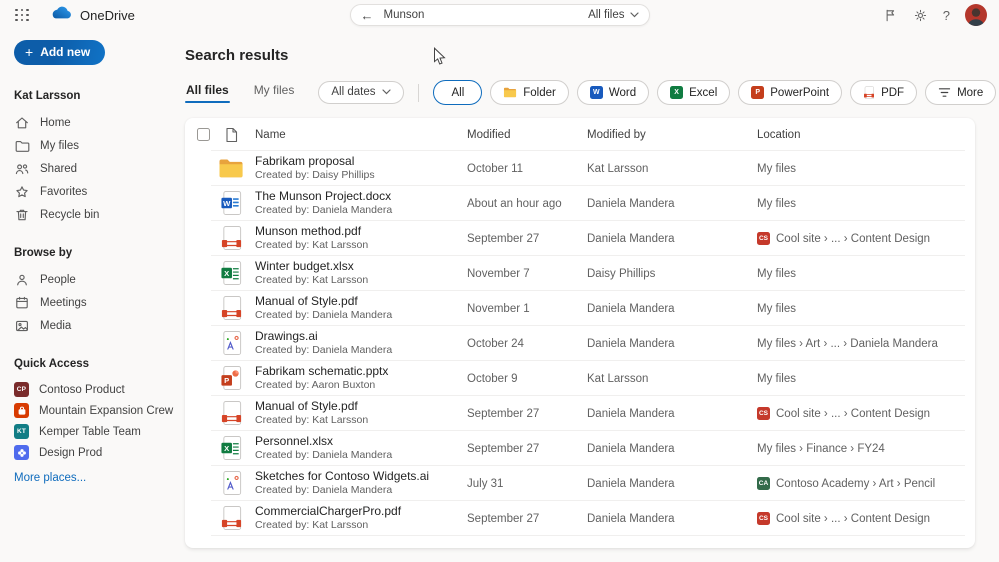 The image size is (999, 562). I want to click on location-site-icon: CA, so click(763, 483).